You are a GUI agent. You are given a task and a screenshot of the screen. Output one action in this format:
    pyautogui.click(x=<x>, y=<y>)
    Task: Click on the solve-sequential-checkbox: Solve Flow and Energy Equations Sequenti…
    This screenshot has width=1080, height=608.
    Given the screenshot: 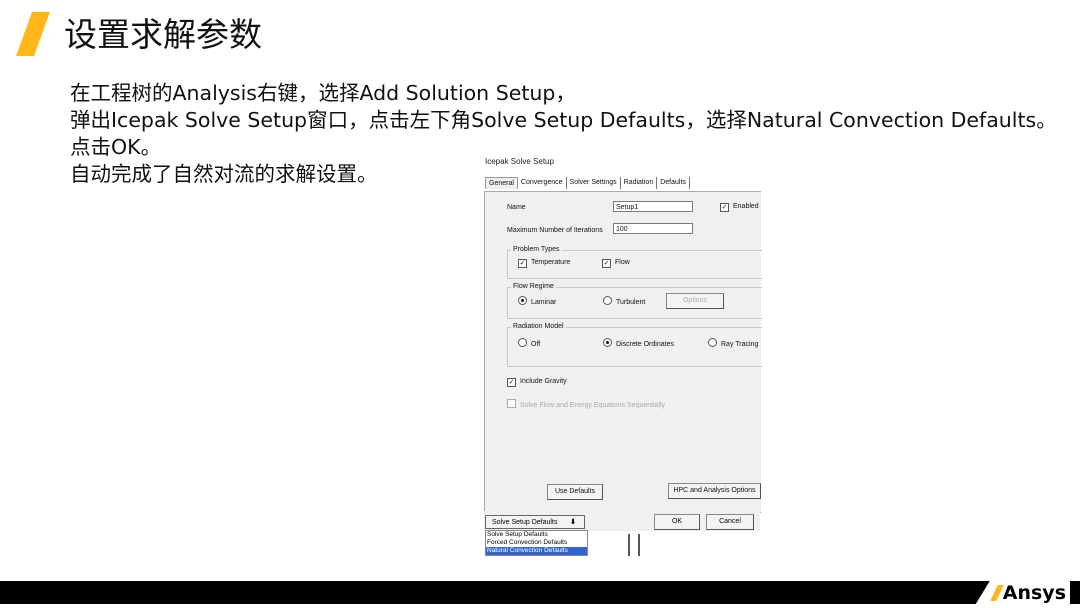 What is the action you would take?
    pyautogui.click(x=586, y=404)
    